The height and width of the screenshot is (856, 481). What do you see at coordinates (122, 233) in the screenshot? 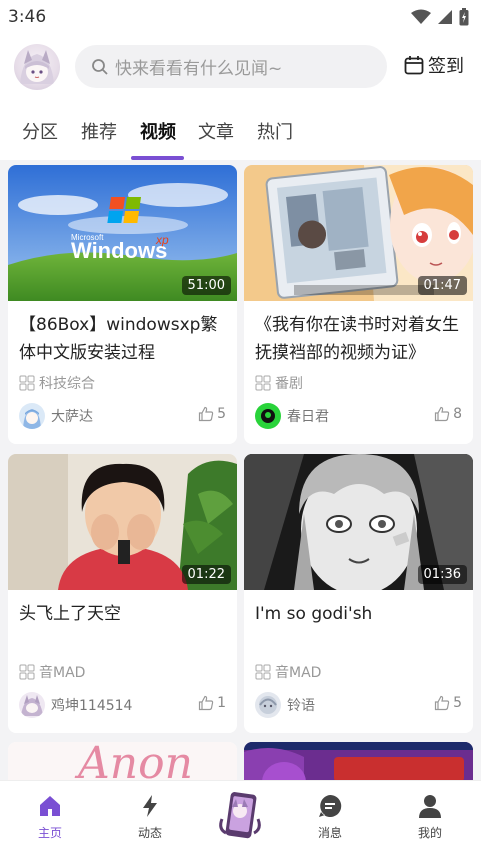
I see `video-thumbnail: Microsoft Windows xp 51:00` at bounding box center [122, 233].